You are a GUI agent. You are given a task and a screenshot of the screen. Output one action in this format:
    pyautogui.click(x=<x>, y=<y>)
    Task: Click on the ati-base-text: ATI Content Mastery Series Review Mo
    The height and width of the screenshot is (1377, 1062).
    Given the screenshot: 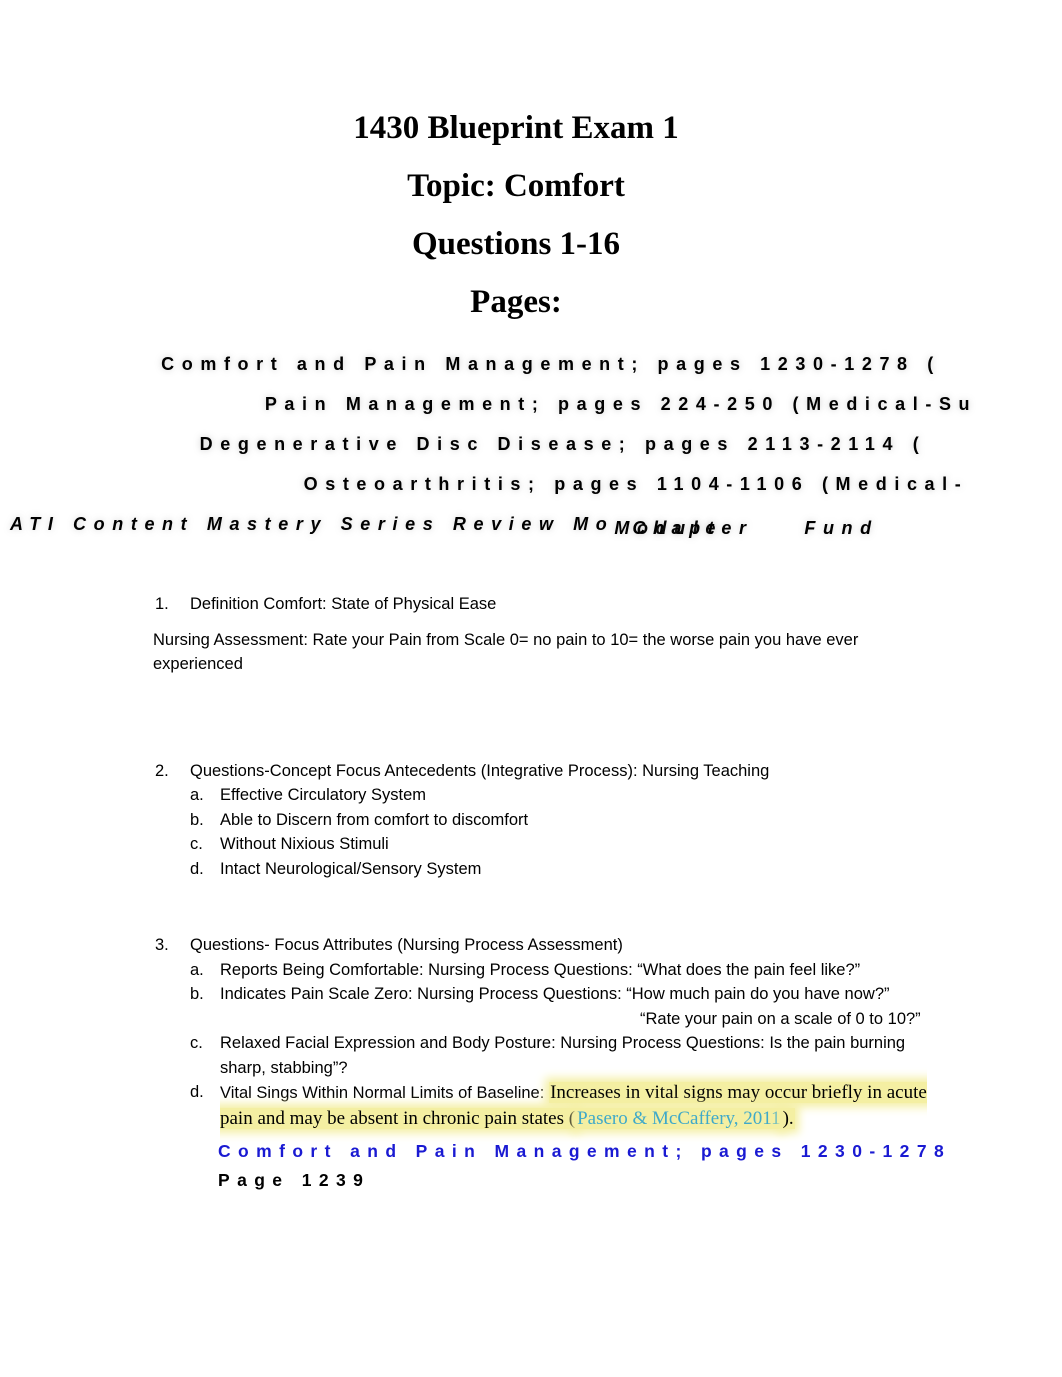 What is the action you would take?
    pyautogui.click(x=312, y=524)
    